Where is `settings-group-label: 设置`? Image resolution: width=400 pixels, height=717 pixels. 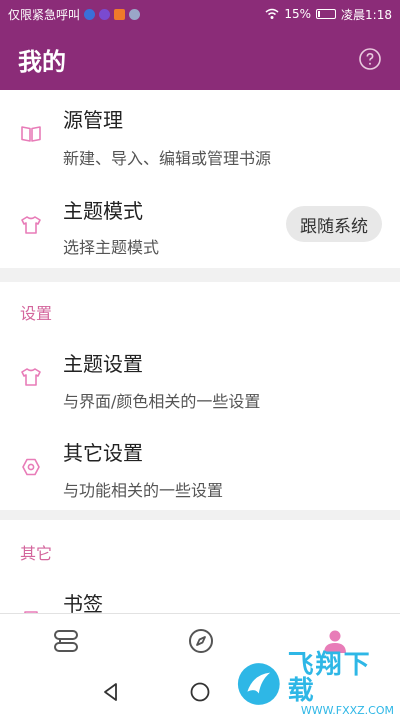
settings-group-label: 设置 is located at coordinates (36, 313).